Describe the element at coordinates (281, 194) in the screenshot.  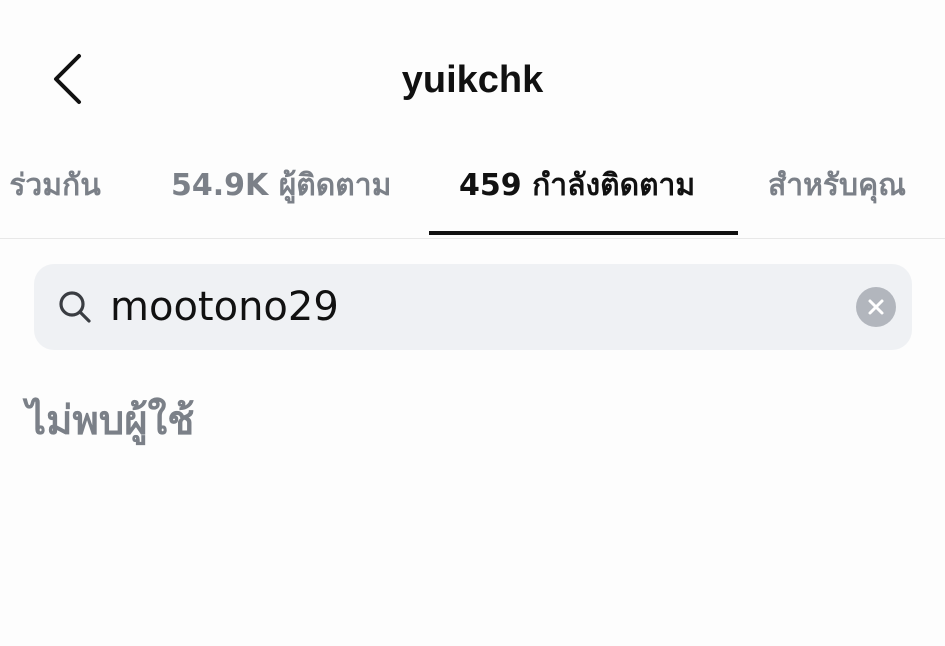
I see `tab-followers: 54.9K ผู้ติดตาม` at that location.